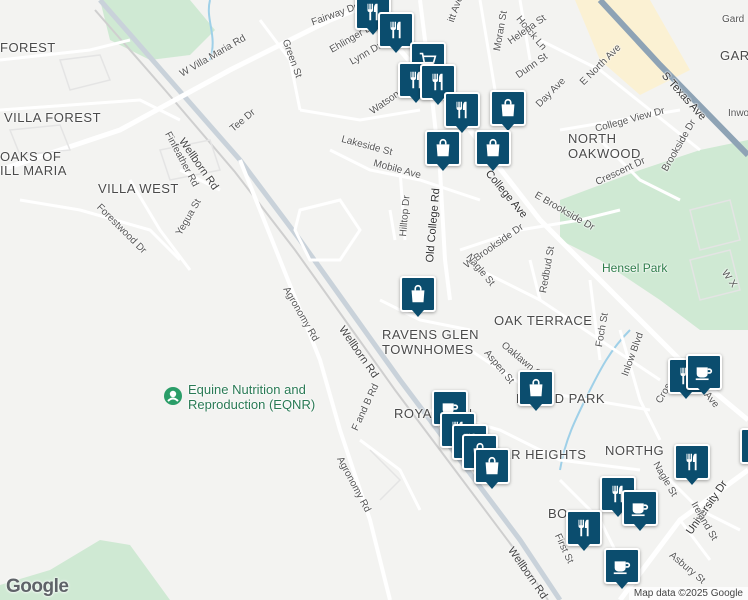  Describe the element at coordinates (431, 342) in the screenshot. I see `area-label-ravens-glen: RAVENS GLEN TOWNHOMES` at that location.